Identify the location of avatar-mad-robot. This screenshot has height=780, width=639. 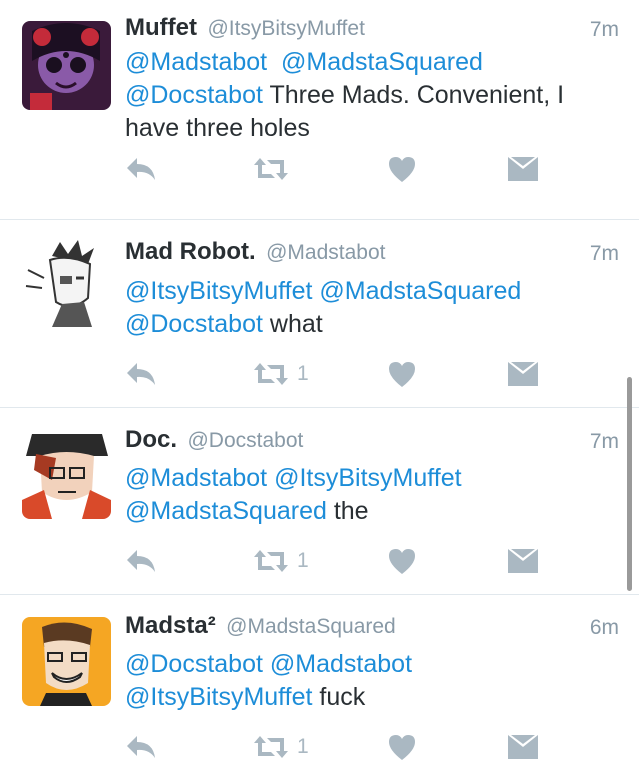
(66, 282).